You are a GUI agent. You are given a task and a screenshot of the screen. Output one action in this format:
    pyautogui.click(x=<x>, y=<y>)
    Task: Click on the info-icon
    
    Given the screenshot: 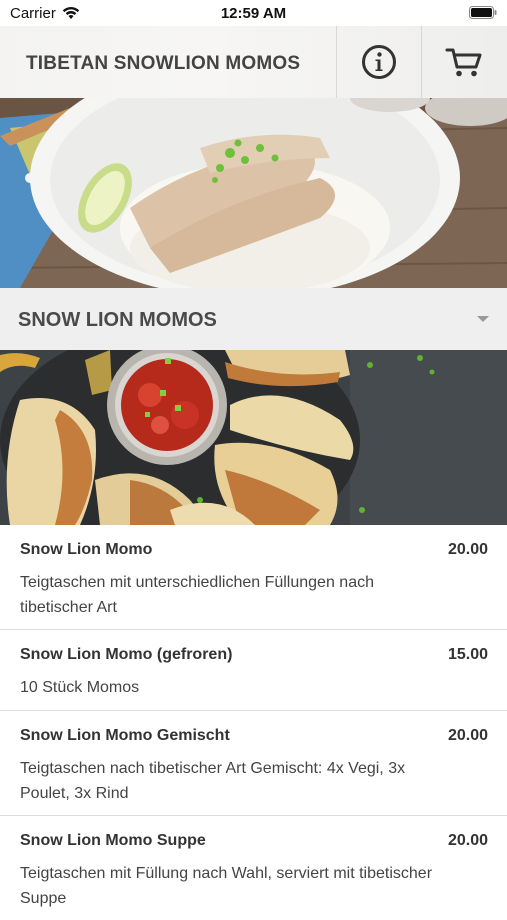 What is the action you would take?
    pyautogui.click(x=379, y=62)
    